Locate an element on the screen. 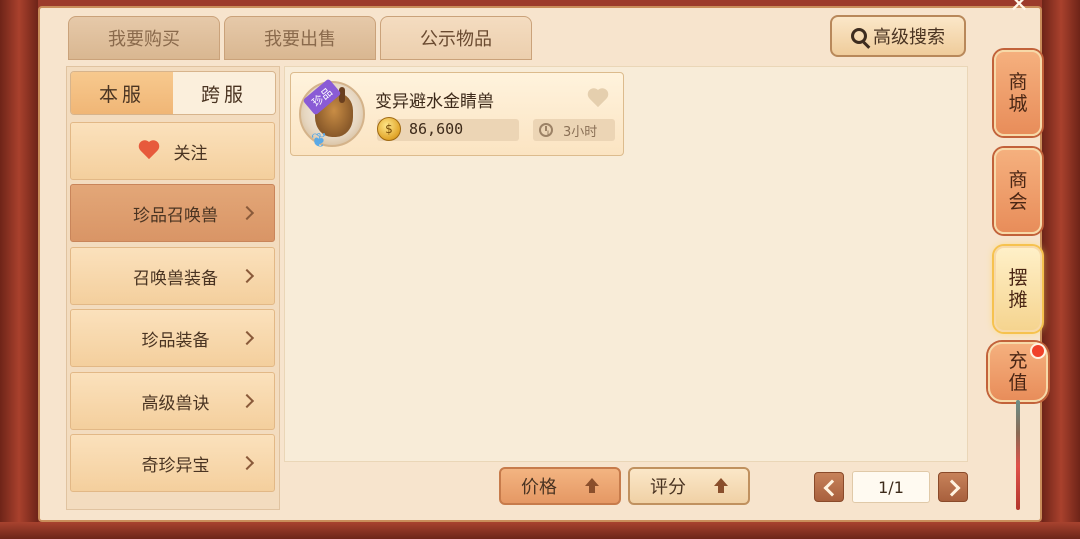 This screenshot has height=539, width=1080. sort-price-button: 价格 is located at coordinates (560, 486).